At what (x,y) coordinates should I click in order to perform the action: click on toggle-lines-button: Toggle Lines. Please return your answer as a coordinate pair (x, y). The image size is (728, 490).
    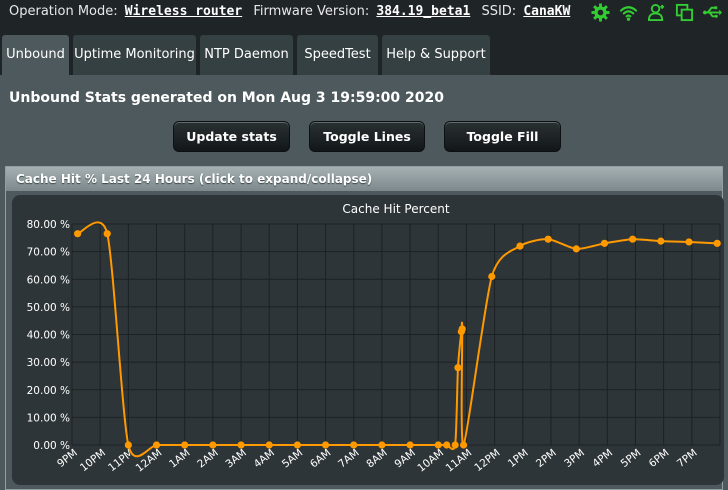
    Looking at the image, I should click on (367, 136).